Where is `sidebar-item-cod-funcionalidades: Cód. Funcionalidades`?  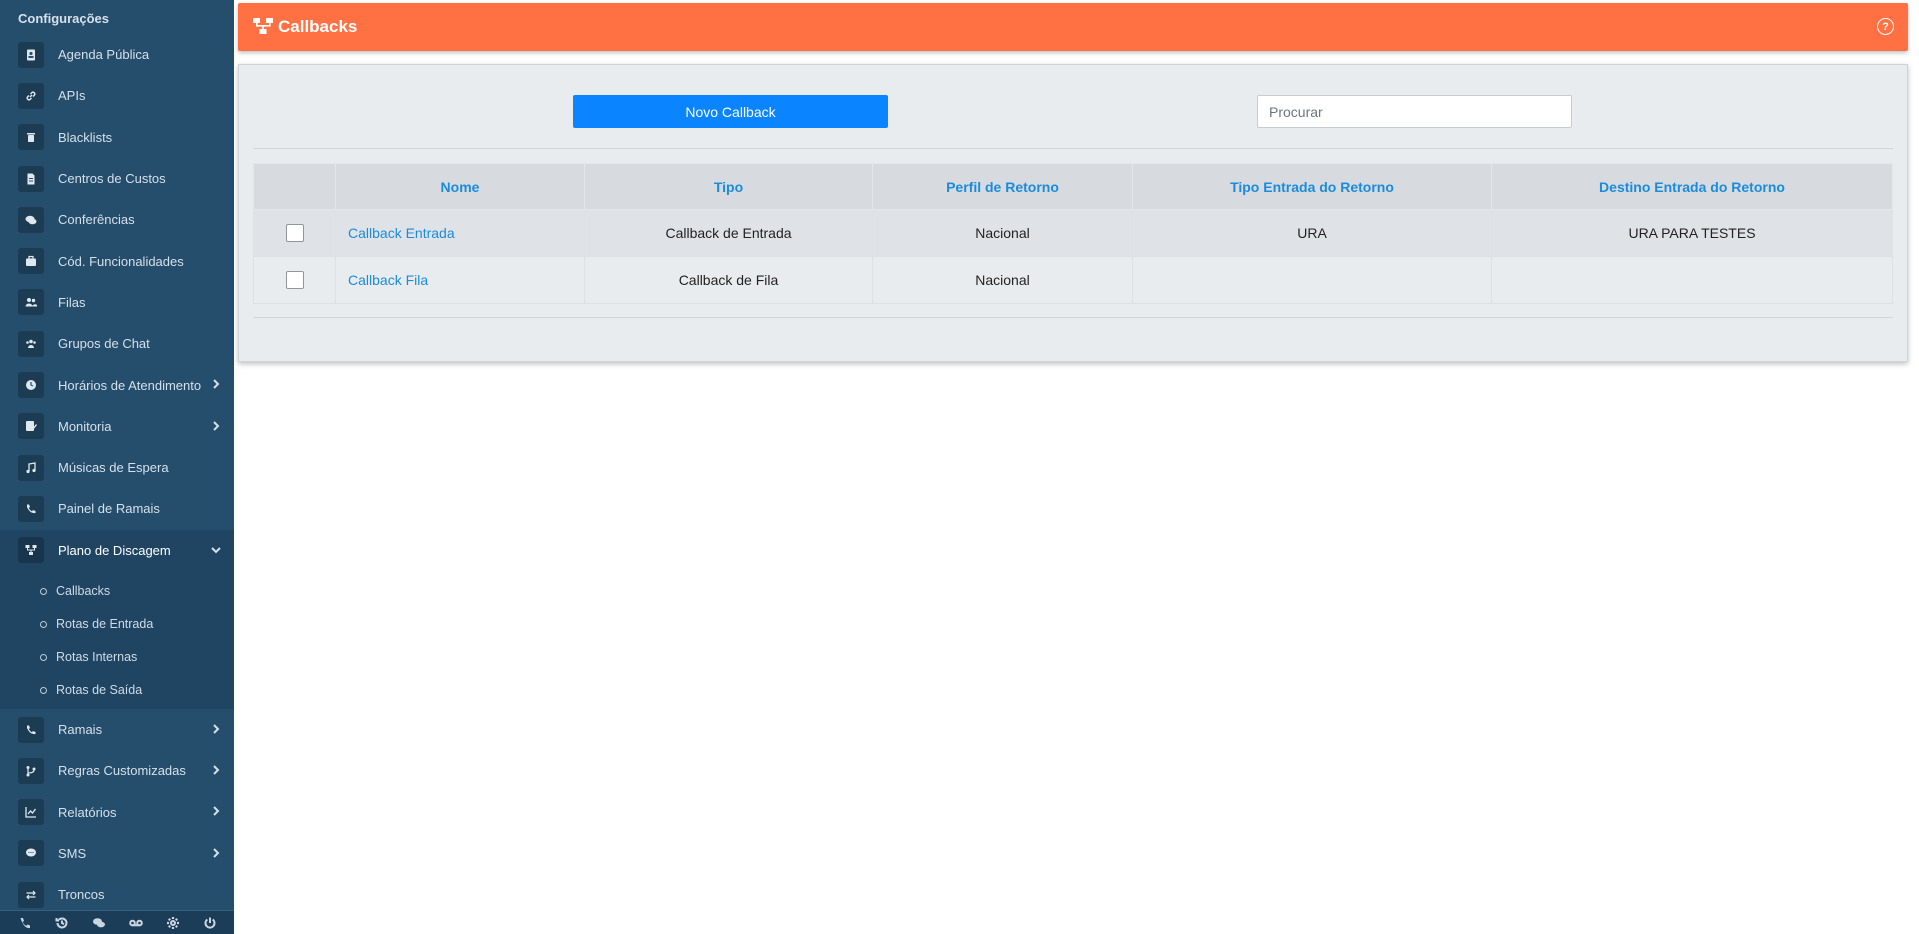 sidebar-item-cod-funcionalidades: Cód. Funcionalidades is located at coordinates (117, 260).